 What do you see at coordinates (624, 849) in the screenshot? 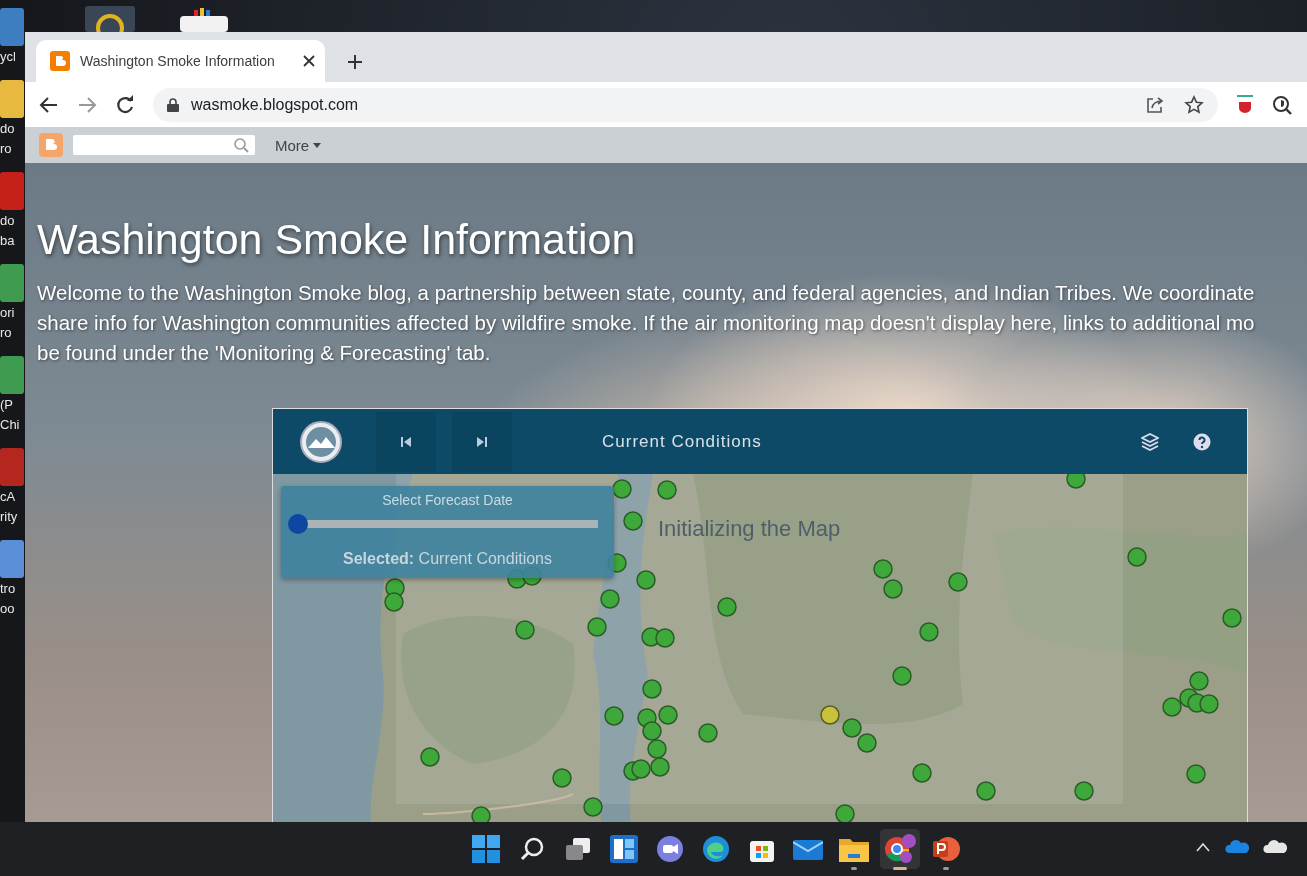
I see `widgets-icon` at bounding box center [624, 849].